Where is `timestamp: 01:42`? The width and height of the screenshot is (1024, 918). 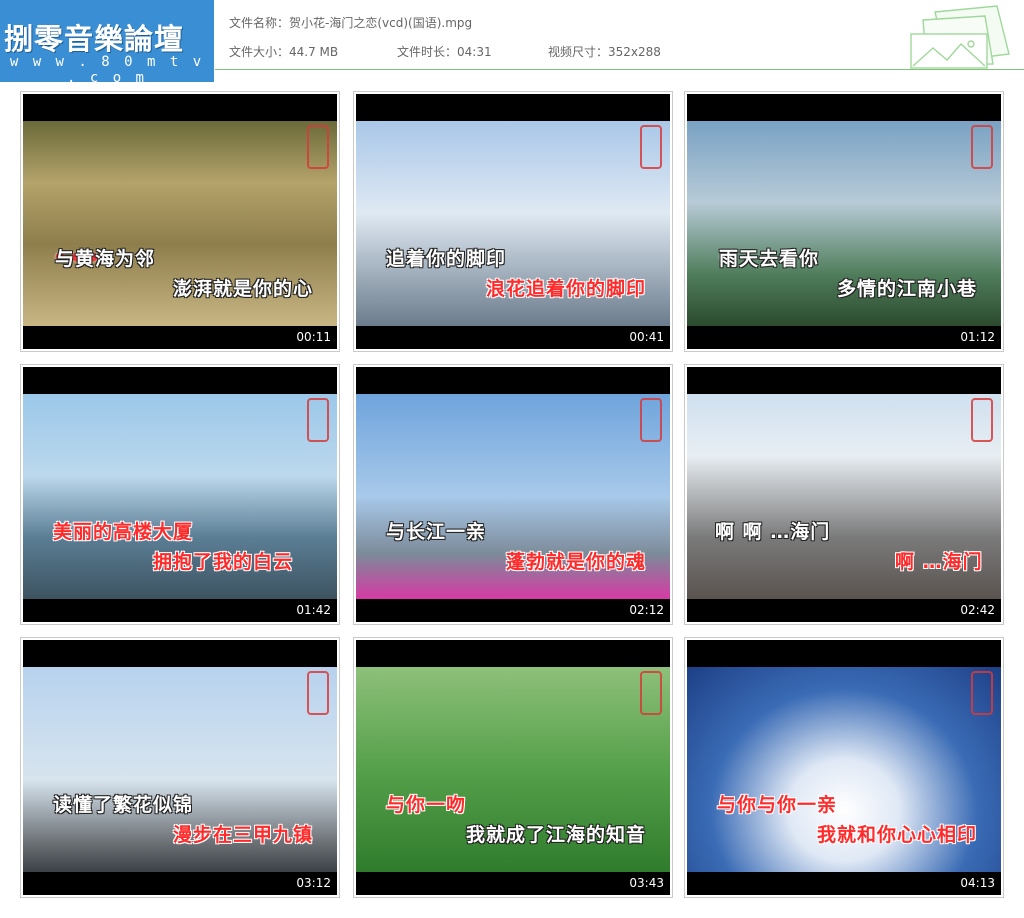 timestamp: 01:42 is located at coordinates (313, 610).